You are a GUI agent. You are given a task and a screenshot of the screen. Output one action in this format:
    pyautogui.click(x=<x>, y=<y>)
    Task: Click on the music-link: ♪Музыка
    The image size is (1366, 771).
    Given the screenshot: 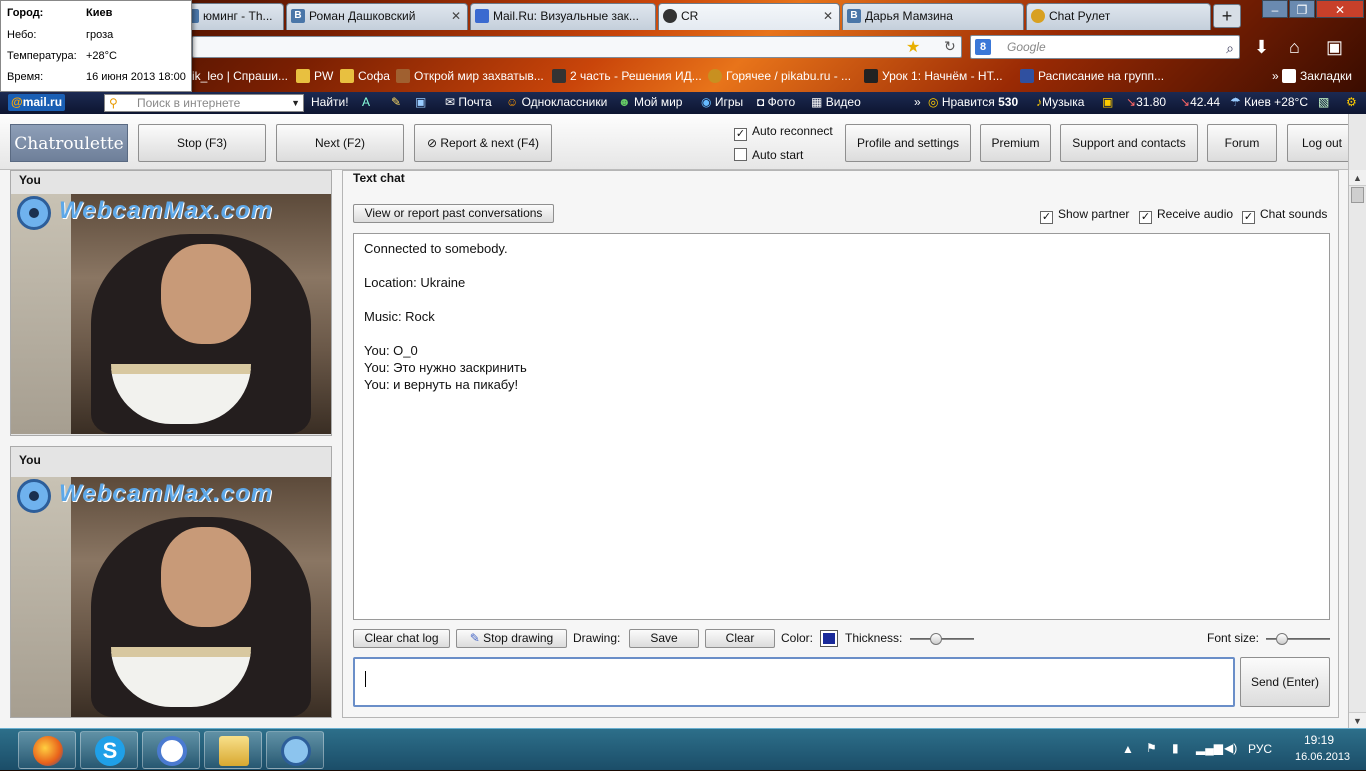 What is the action you would take?
    pyautogui.click(x=1060, y=102)
    